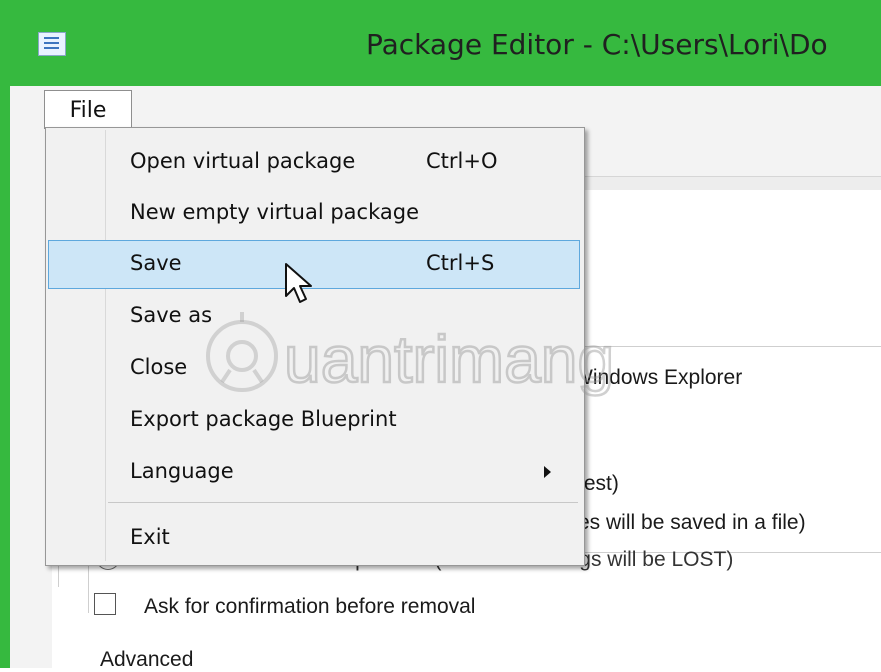 This screenshot has height=672, width=881. I want to click on submenu-arrow-icon, so click(547, 472).